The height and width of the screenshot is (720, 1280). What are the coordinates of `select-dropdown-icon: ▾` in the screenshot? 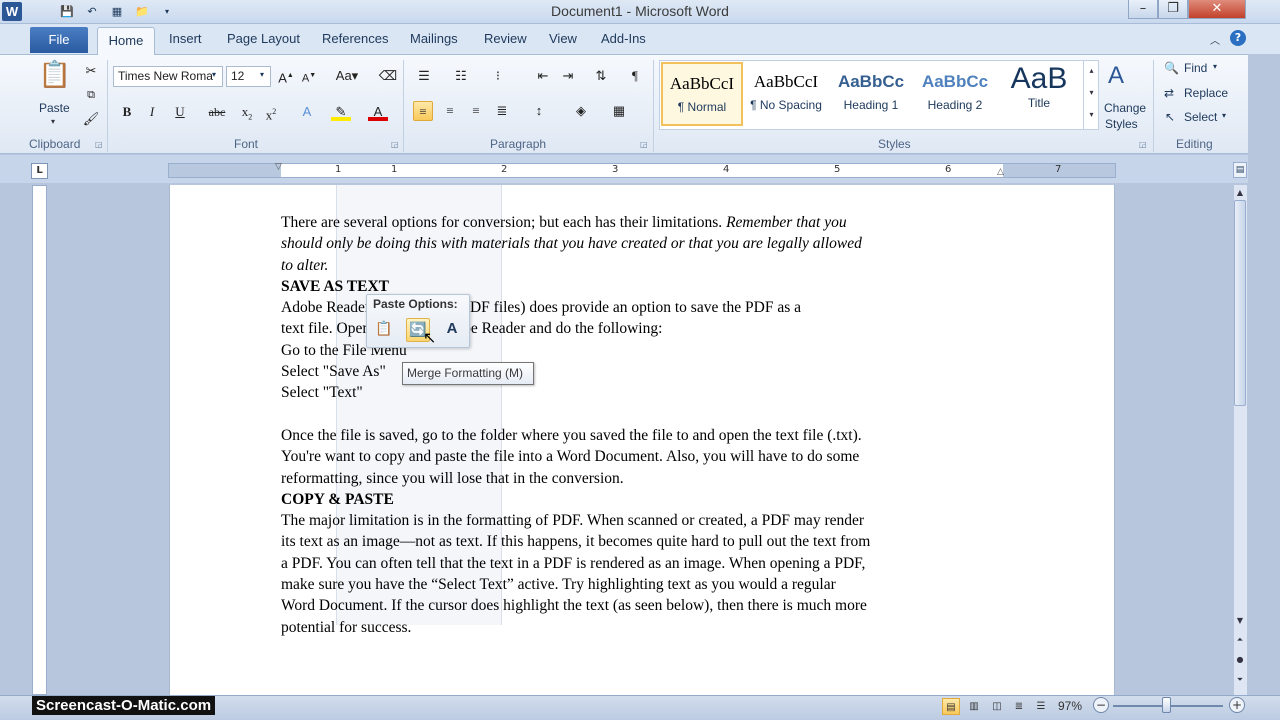 It's located at (1224, 115).